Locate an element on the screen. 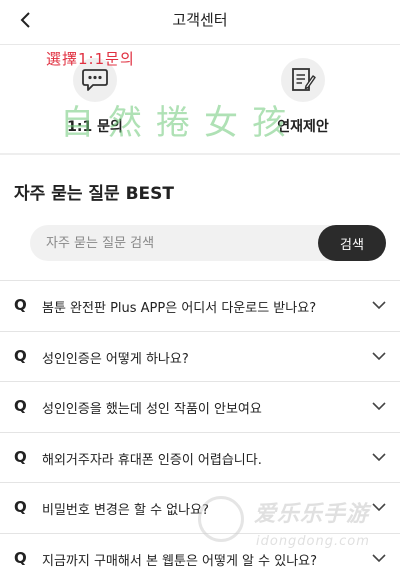 Image resolution: width=400 pixels, height=577 pixels. faq-item: Q 성인인증을 했는데 성인 작품이 안보여요 is located at coordinates (200, 407).